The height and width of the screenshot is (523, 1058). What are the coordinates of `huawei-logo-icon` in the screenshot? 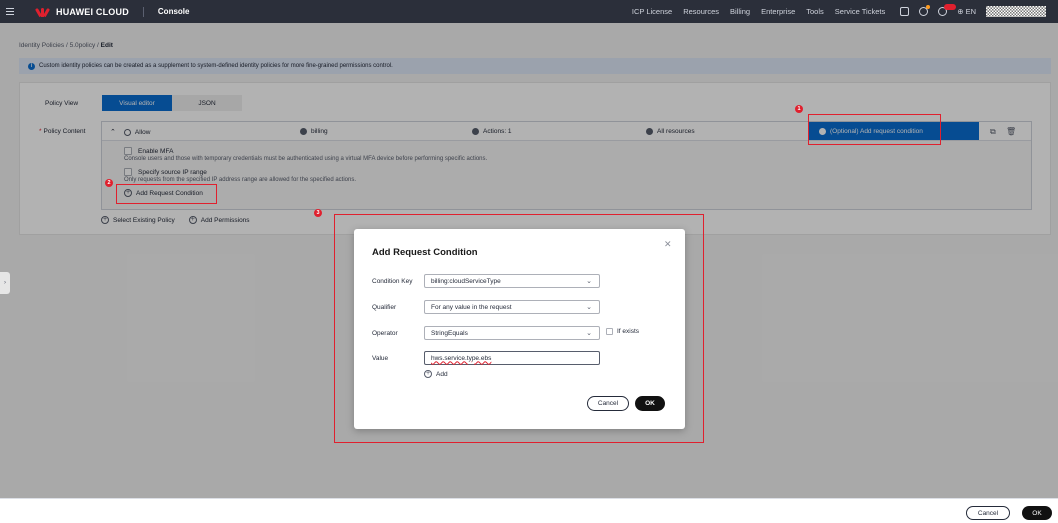 It's located at (42, 12).